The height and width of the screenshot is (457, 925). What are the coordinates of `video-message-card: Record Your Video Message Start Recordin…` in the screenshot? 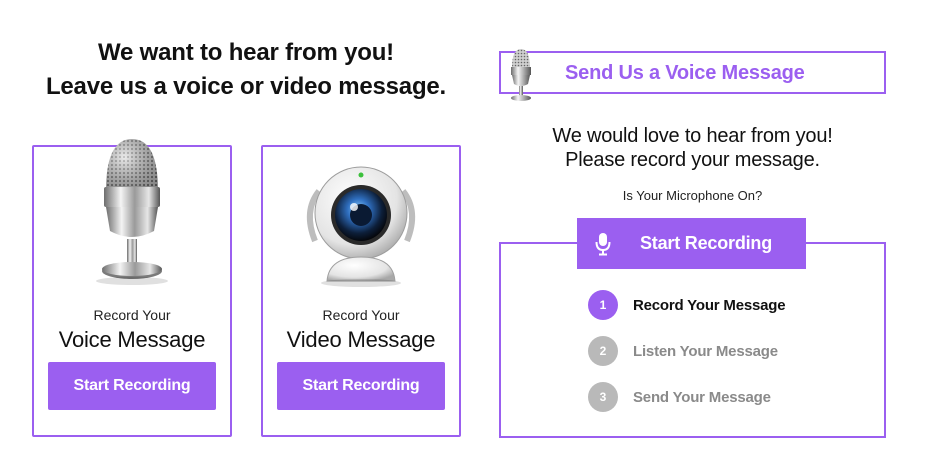 It's located at (361, 291).